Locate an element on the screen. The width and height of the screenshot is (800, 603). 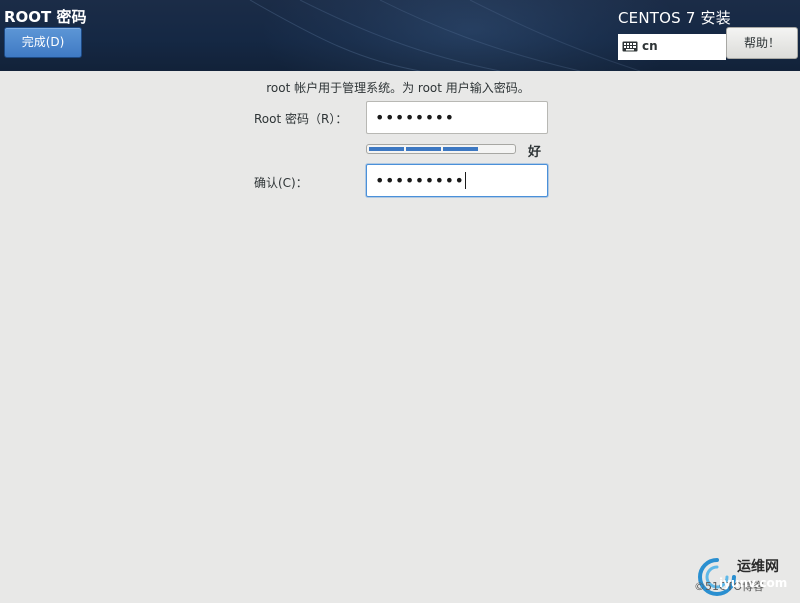
product-title: CENTOS 7 安装 is located at coordinates (674, 18).